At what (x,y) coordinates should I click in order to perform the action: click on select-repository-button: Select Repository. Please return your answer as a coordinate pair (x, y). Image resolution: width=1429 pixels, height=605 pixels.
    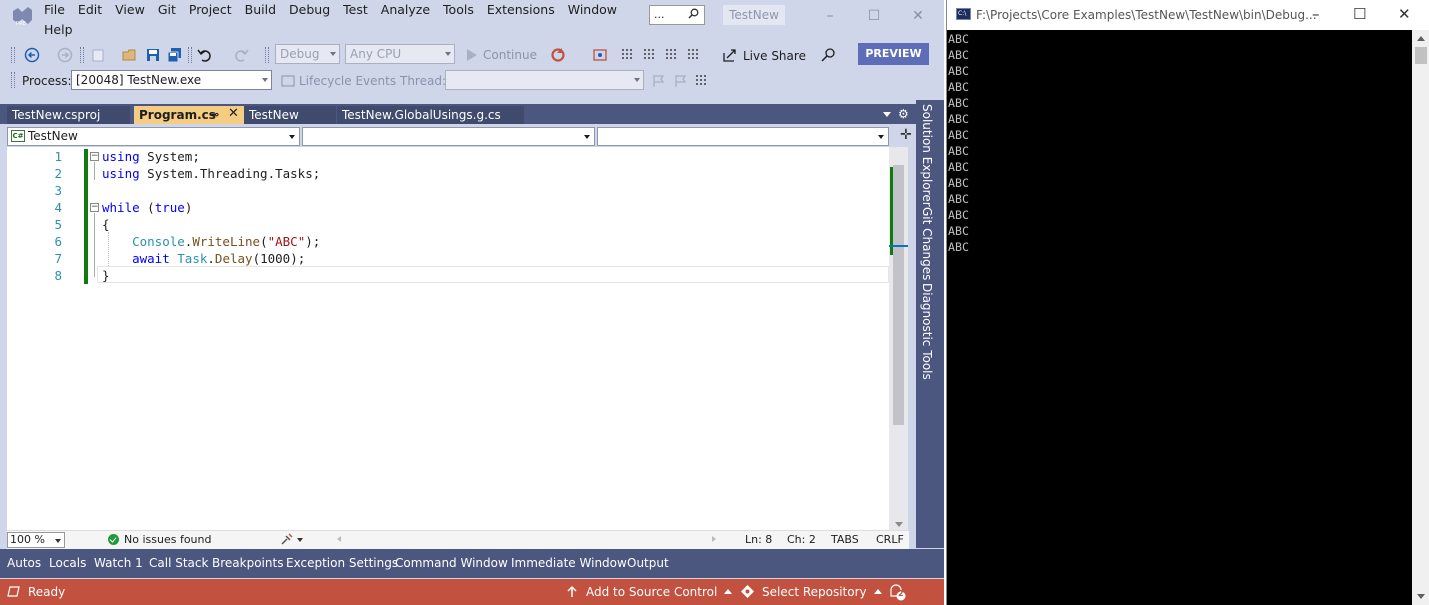
    Looking at the image, I should click on (822, 592).